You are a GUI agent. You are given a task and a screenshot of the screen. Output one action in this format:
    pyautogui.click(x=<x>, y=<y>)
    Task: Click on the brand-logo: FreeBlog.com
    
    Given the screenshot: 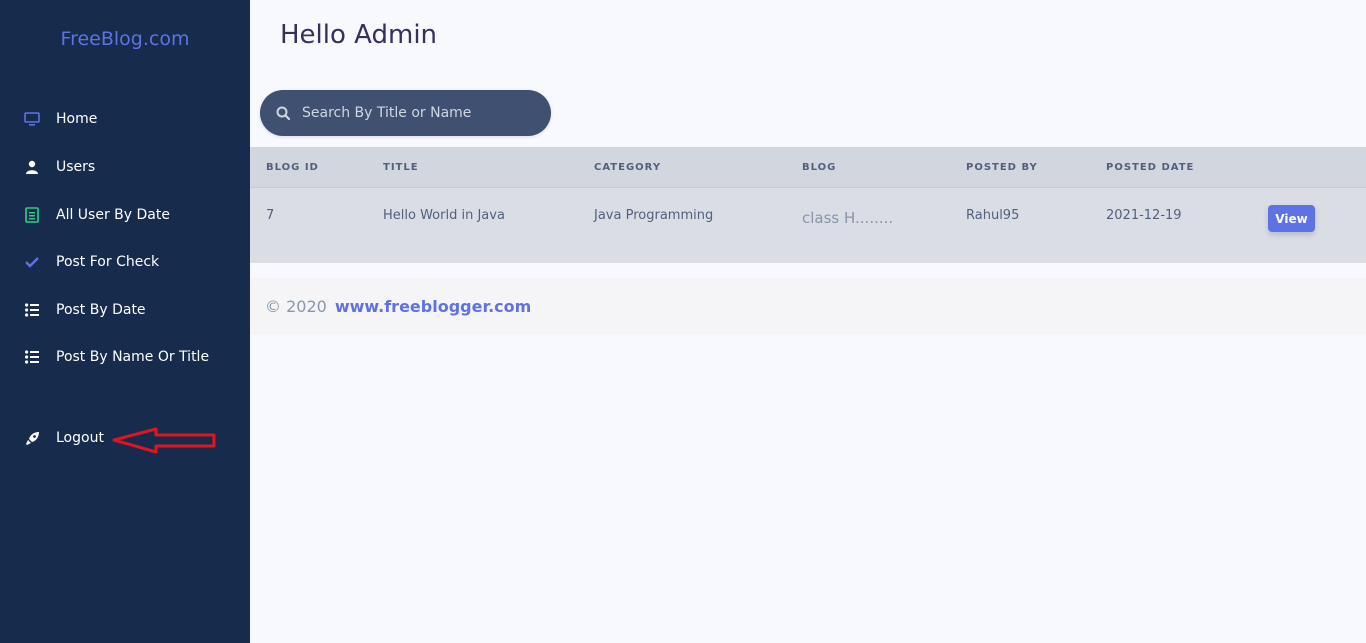 What is the action you would take?
    pyautogui.click(x=125, y=39)
    